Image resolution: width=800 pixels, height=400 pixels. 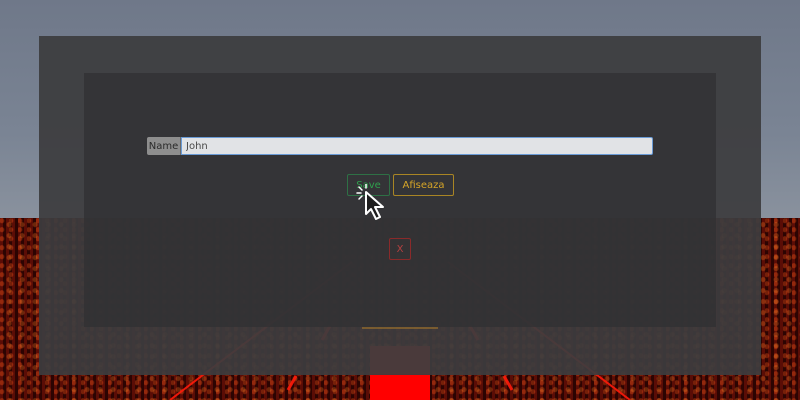 I want to click on mouse-pointer-icon, so click(x=370, y=202).